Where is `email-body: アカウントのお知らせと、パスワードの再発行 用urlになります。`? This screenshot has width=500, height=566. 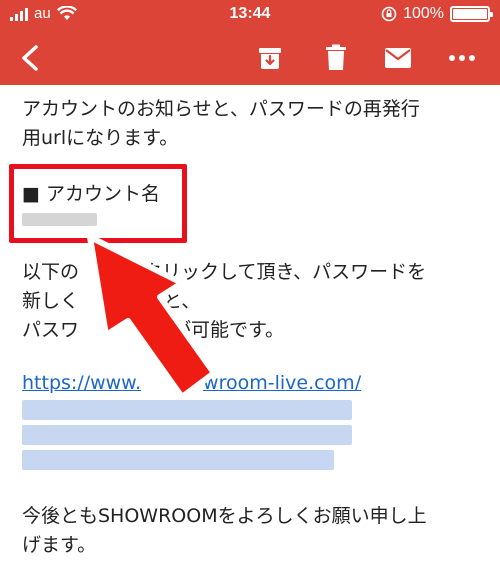 email-body: アカウントのお知らせと、パスワードの再発行 用urlになります。 is located at coordinates (252, 124).